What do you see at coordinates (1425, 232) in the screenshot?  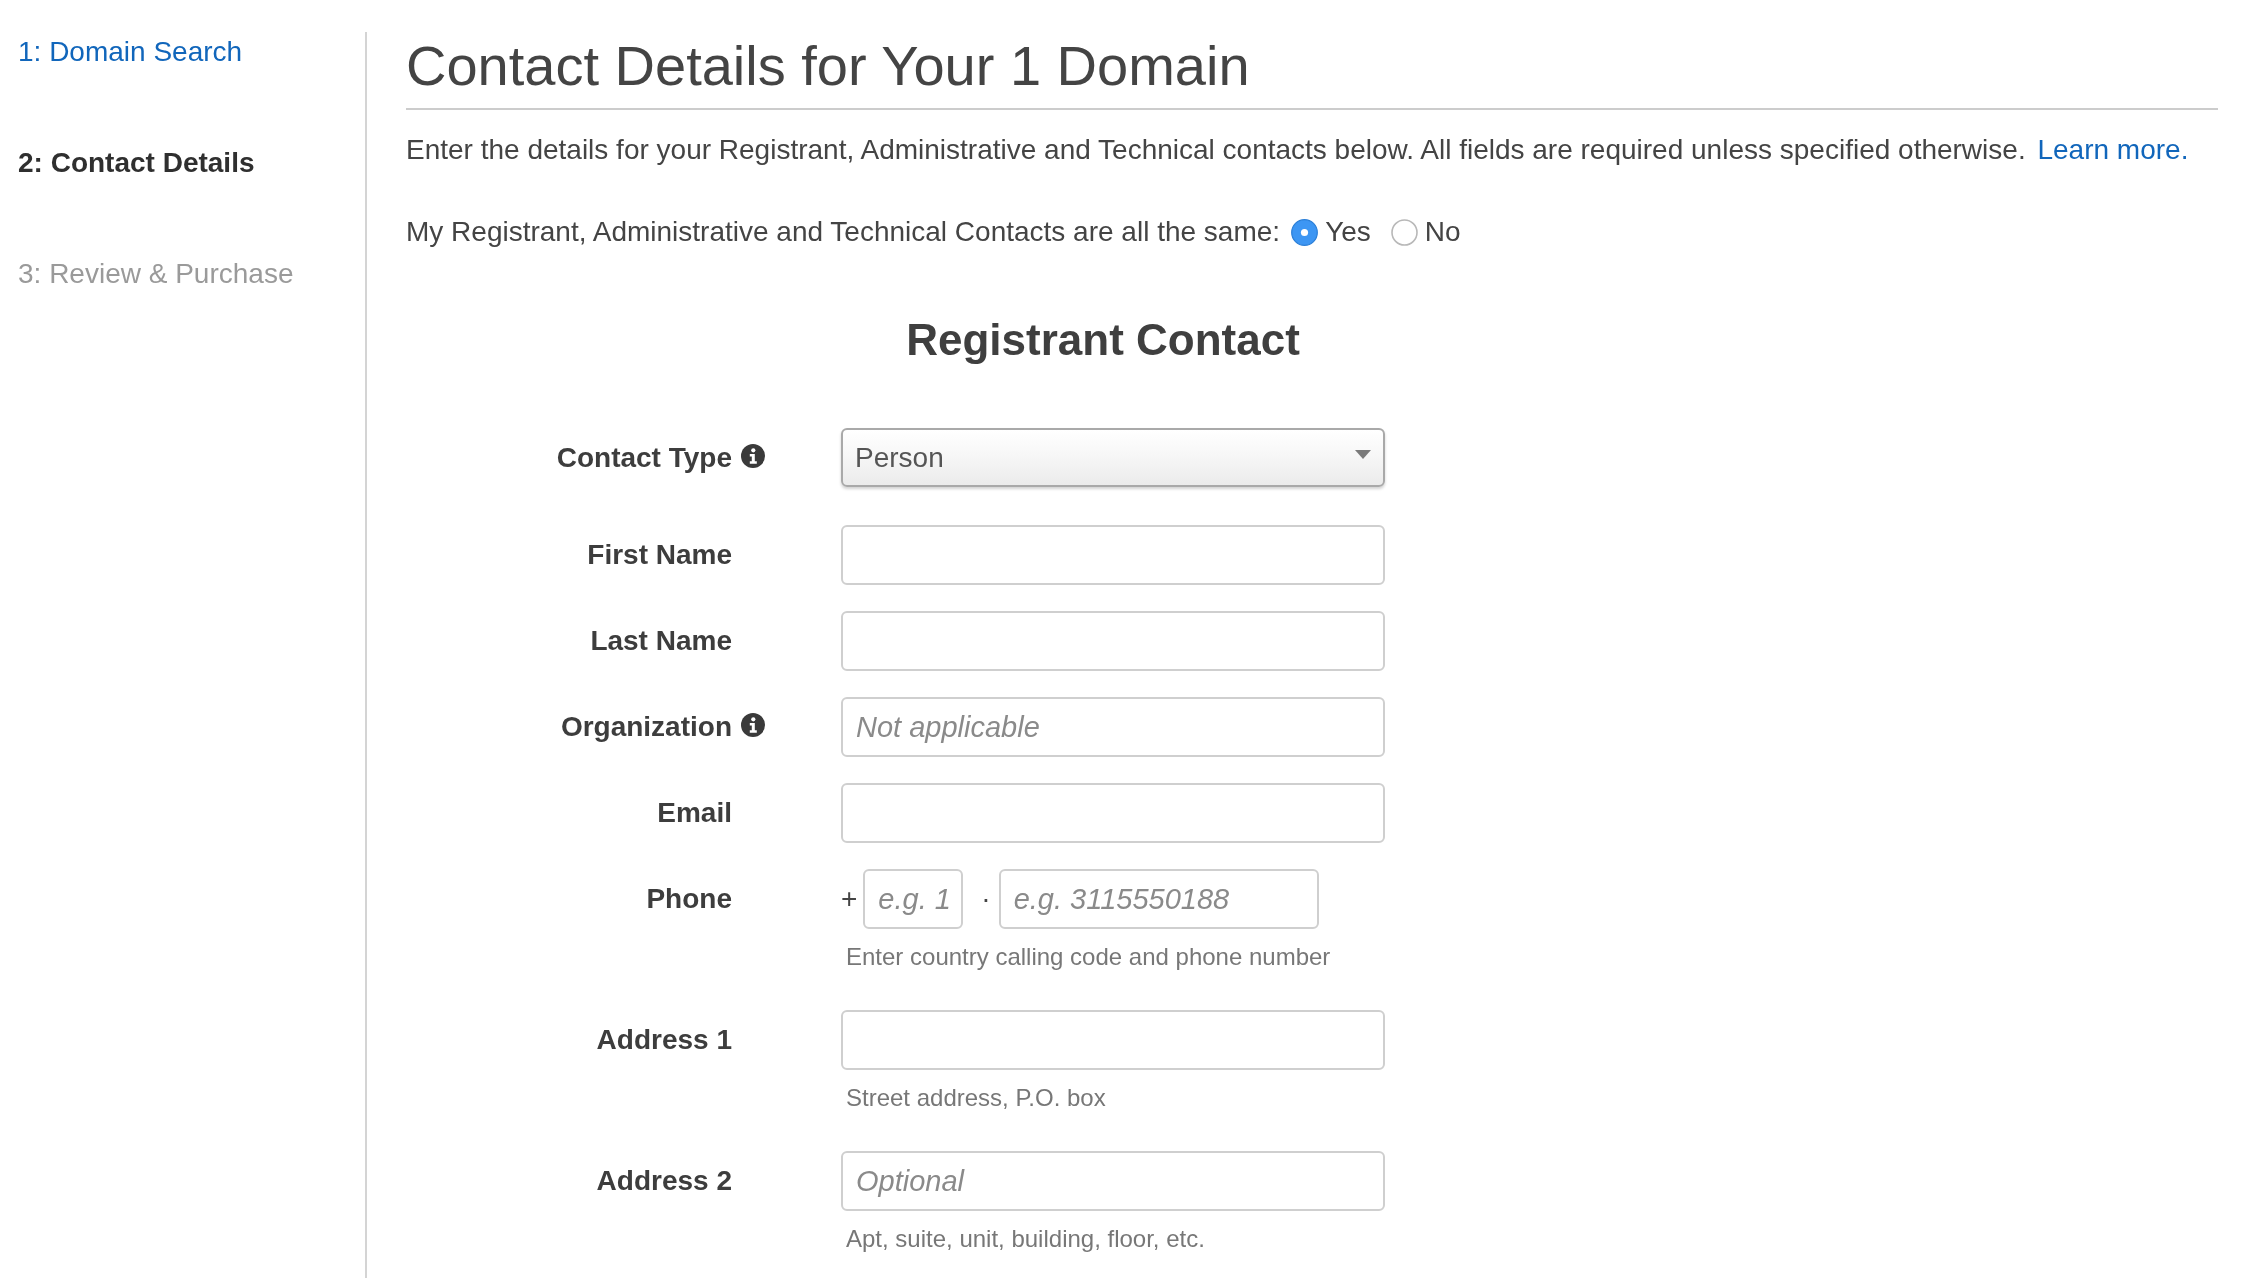 I see `radio-option: No` at bounding box center [1425, 232].